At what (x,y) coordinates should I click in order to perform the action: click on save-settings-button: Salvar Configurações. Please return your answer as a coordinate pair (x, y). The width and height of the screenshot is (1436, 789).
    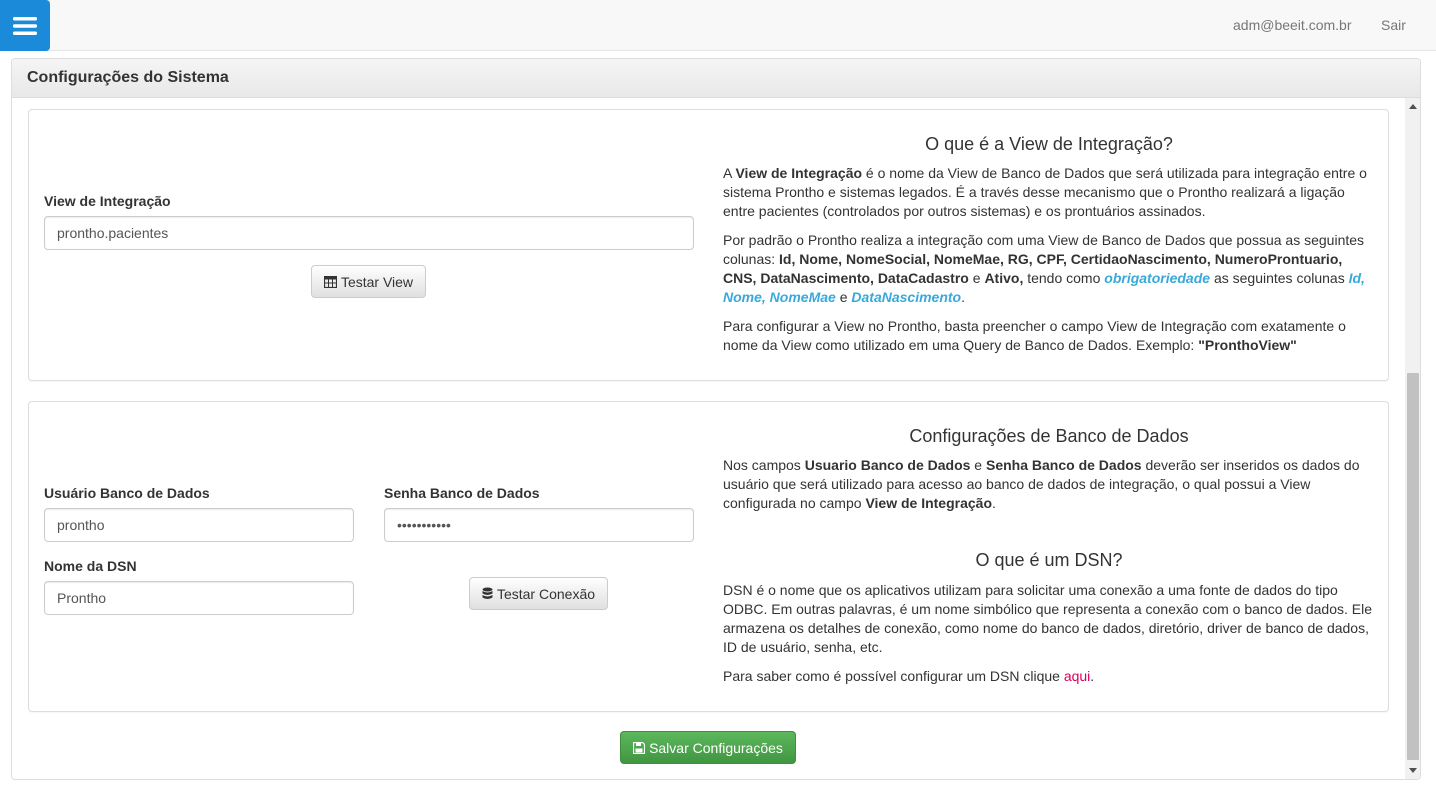
    Looking at the image, I should click on (708, 747).